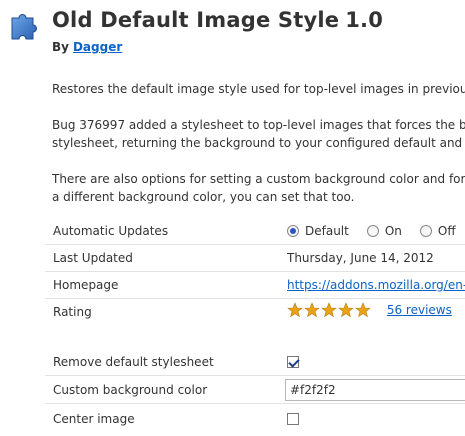 The height and width of the screenshot is (436, 465). Describe the element at coordinates (293, 231) in the screenshot. I see `radio-default` at that location.